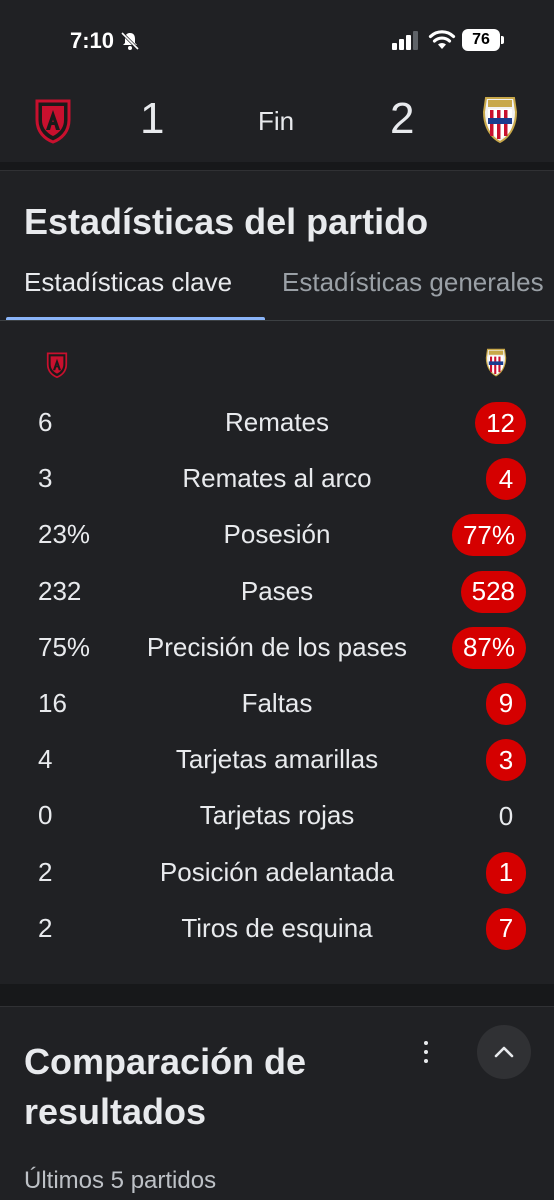 This screenshot has height=1200, width=554. I want to click on card-subtitle: Últimos 5 partidos, so click(120, 1180).